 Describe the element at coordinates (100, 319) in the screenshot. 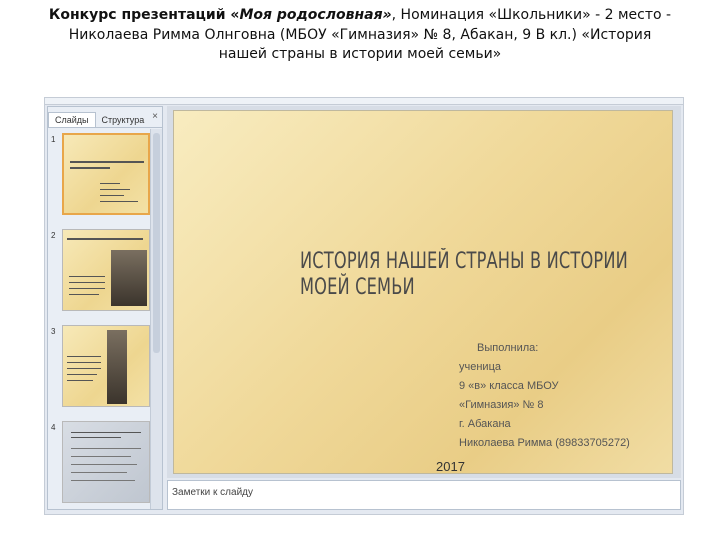

I see `thumbnail-list: 1 2 3 4` at that location.